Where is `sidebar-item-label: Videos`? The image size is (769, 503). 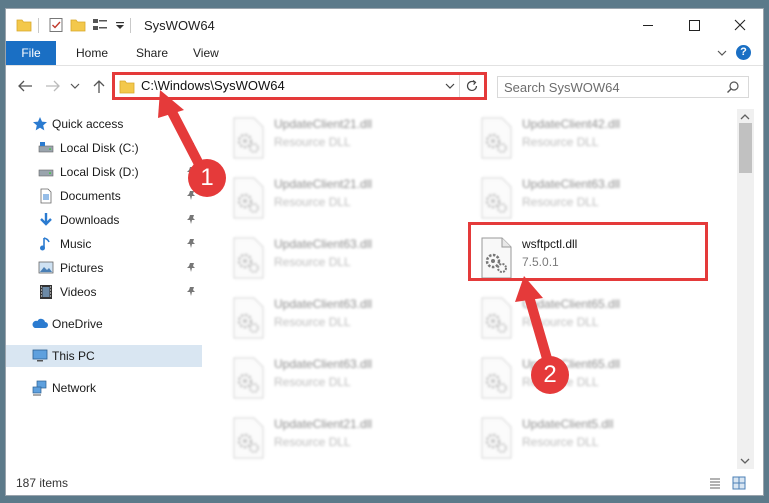 sidebar-item-label: Videos is located at coordinates (78, 292).